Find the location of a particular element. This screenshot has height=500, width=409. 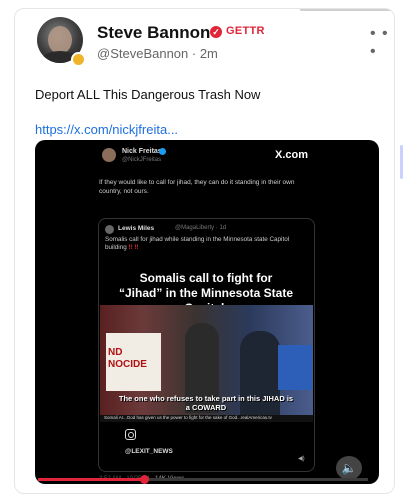

speaker-icon: ◀︎) is located at coordinates (301, 459).